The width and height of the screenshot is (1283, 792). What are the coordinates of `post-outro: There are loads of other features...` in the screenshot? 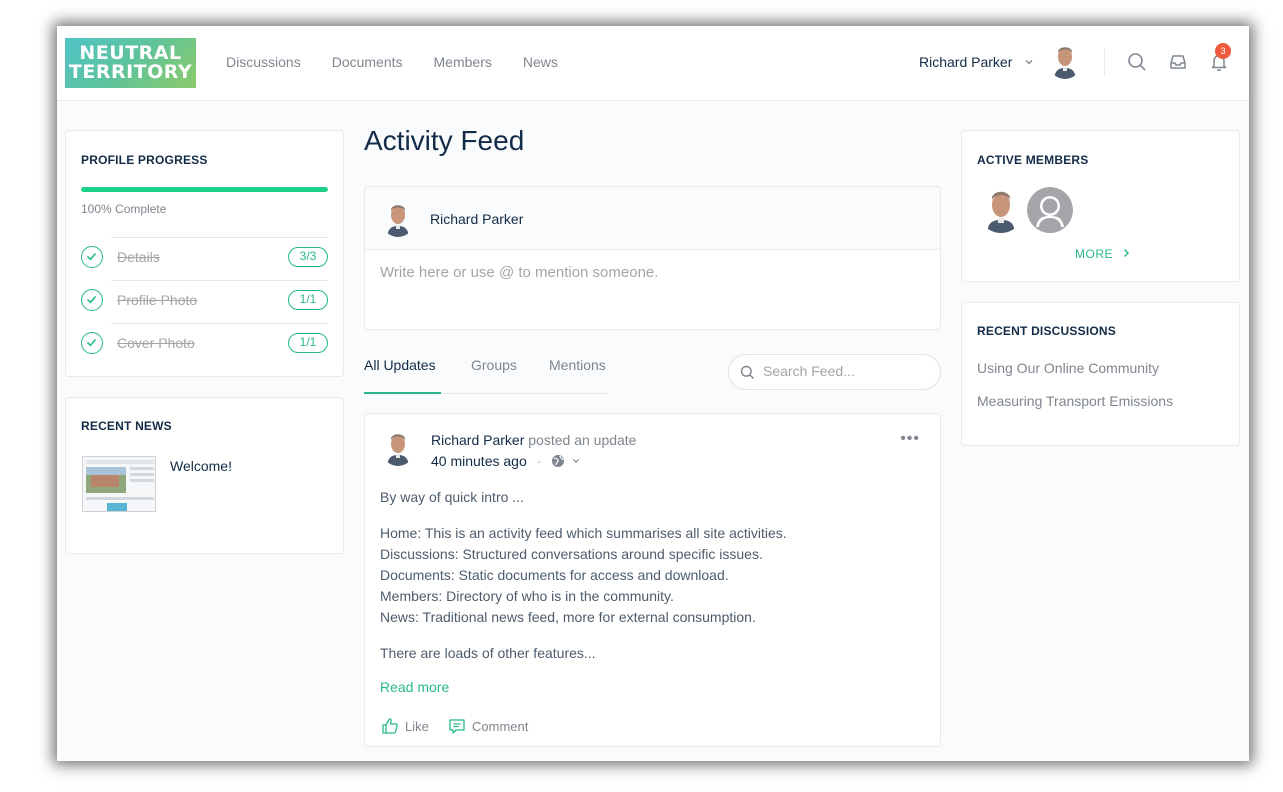 It's located at (488, 653).